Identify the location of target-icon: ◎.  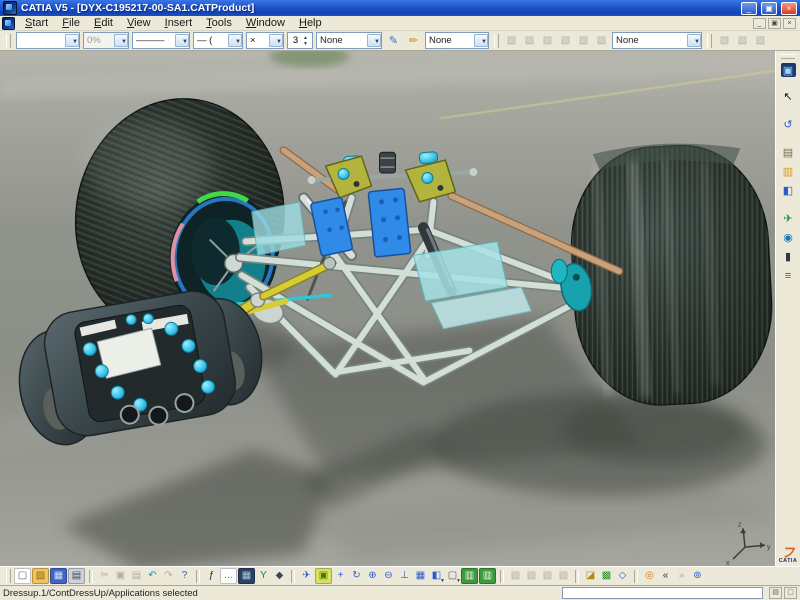
(649, 576).